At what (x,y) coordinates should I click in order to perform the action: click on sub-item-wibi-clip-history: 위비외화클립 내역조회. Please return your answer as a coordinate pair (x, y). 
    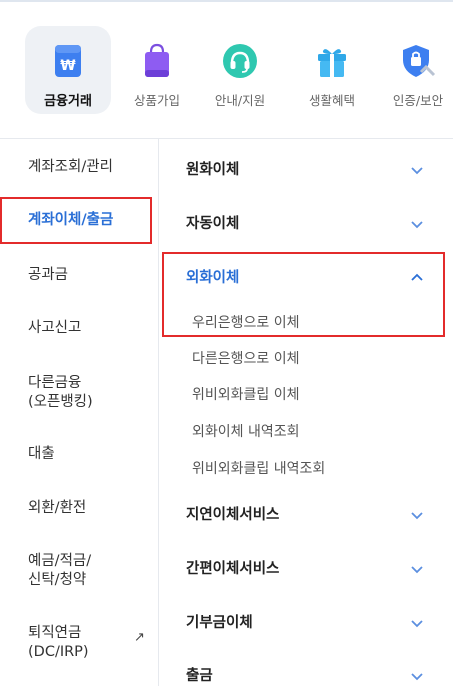
    Looking at the image, I should click on (258, 468).